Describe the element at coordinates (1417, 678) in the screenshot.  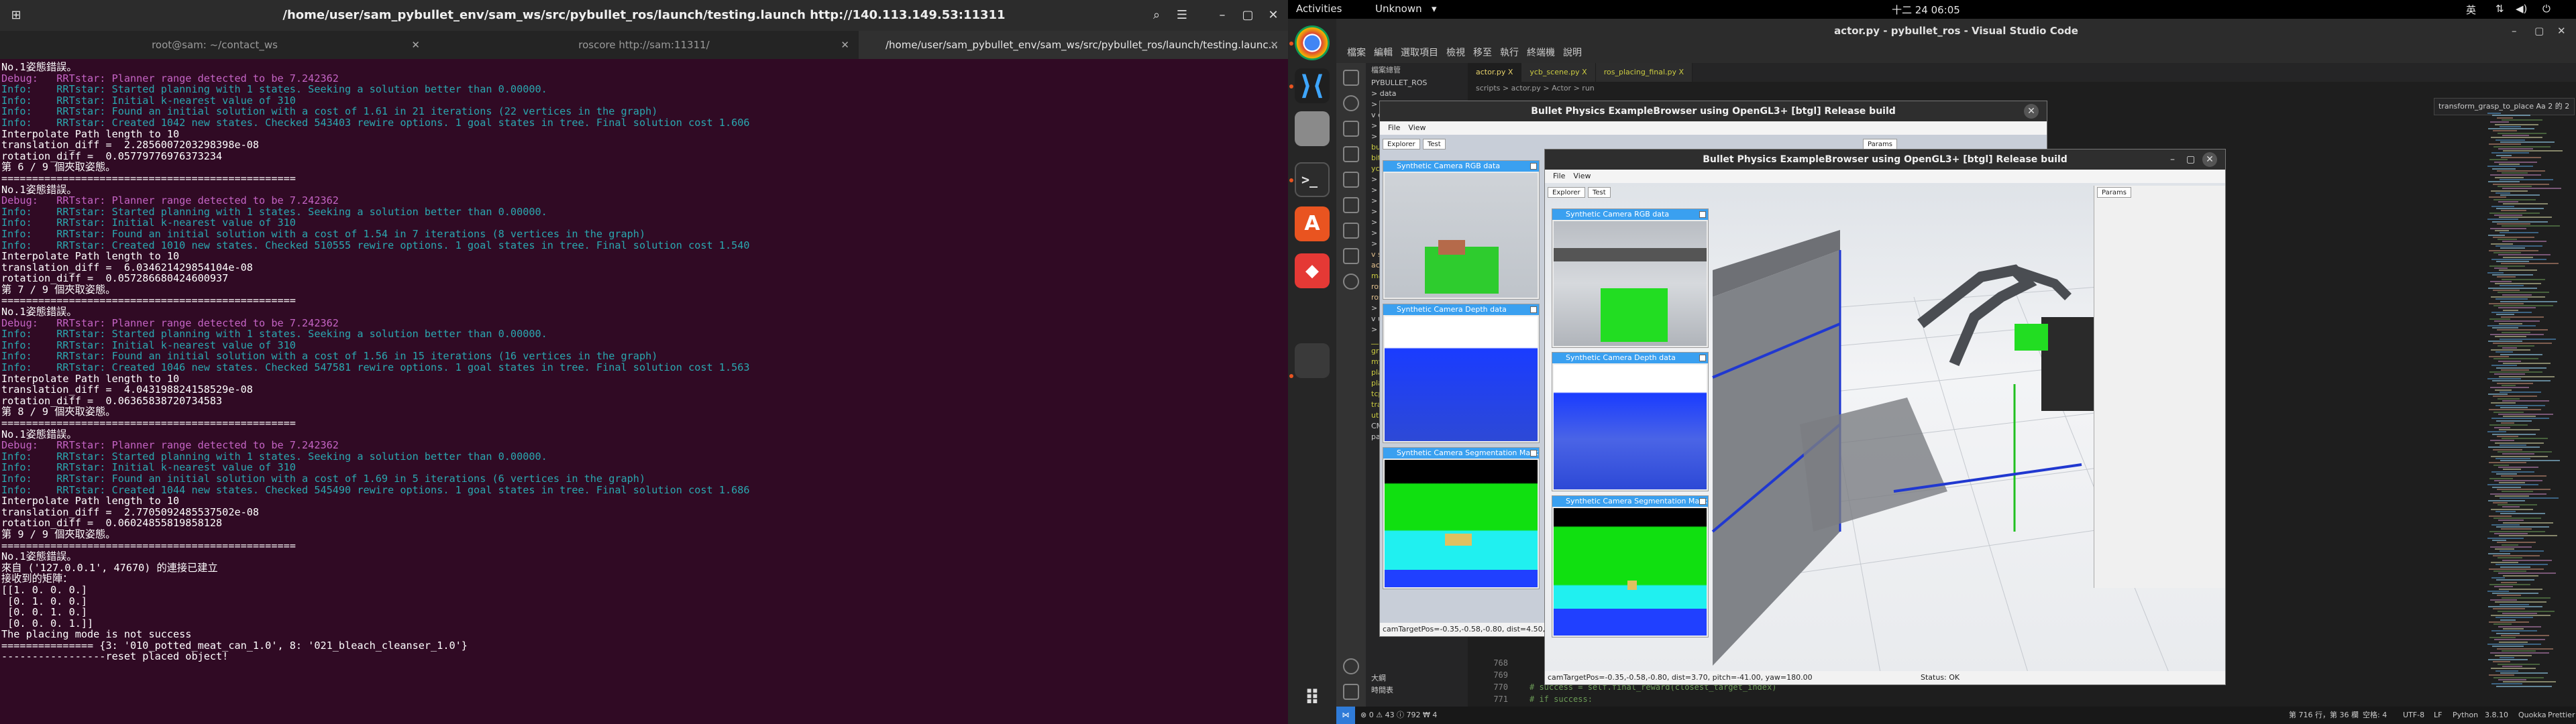
I see `outline-section: 大綱` at that location.